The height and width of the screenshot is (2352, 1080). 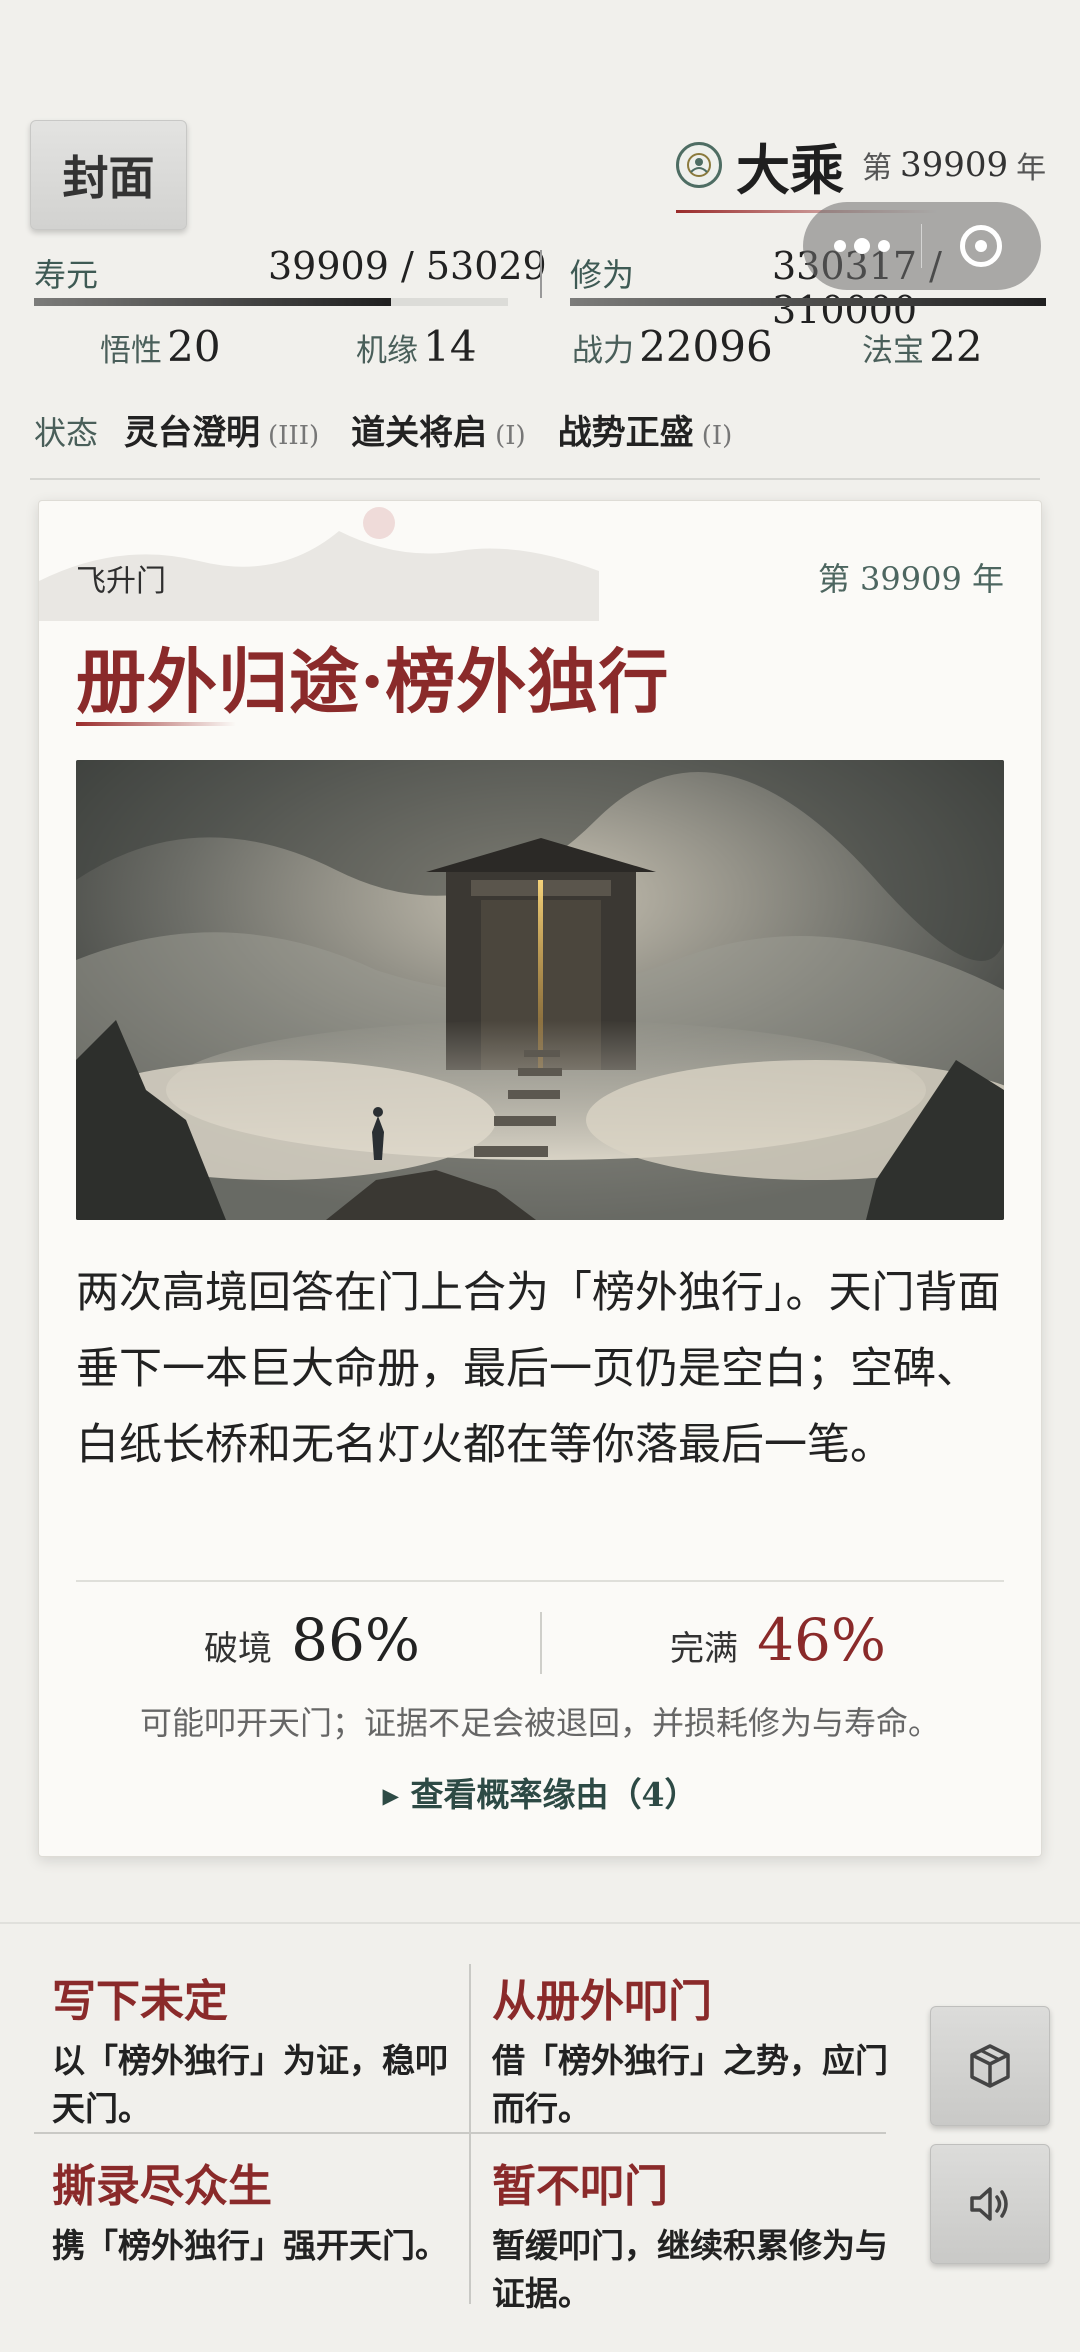 I want to click on choice-title: 撕录尽众生, so click(x=162, y=2186).